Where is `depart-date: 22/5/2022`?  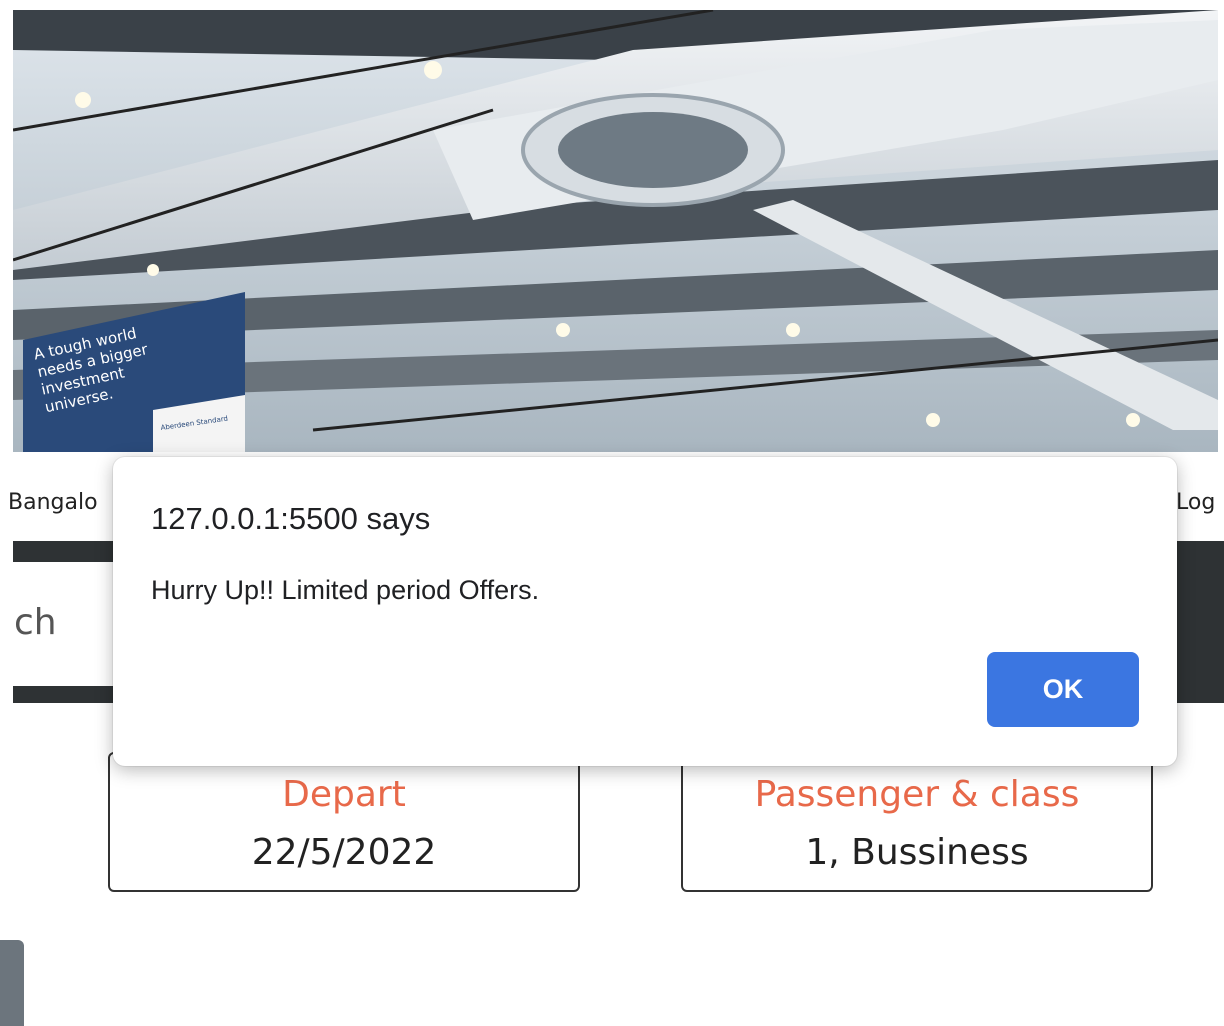
depart-date: 22/5/2022 is located at coordinates (344, 852).